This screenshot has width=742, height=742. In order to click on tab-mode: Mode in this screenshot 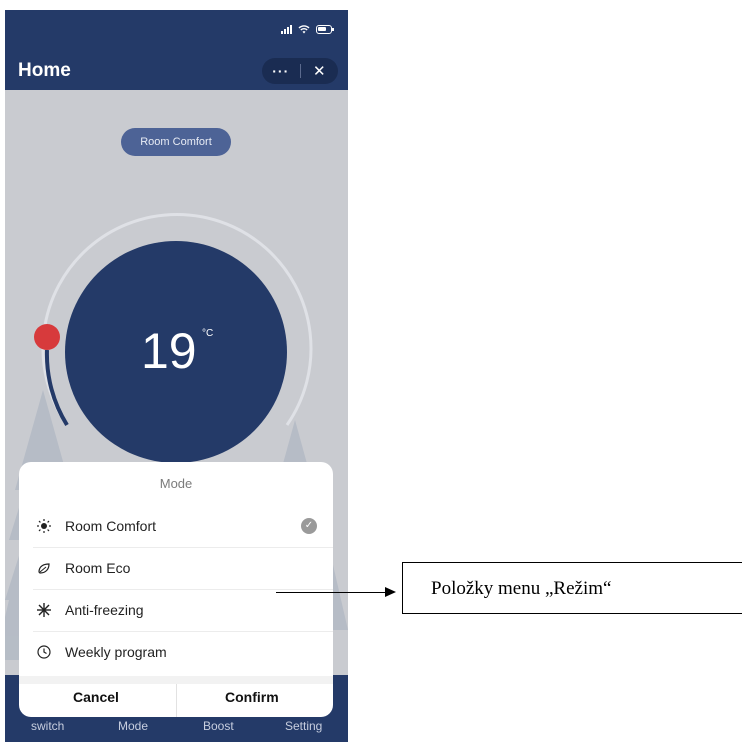, I will do `click(133, 726)`.